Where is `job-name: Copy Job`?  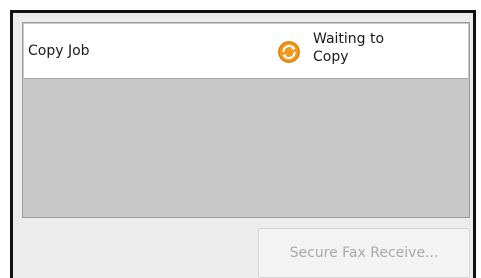
job-name: Copy Job is located at coordinates (59, 51).